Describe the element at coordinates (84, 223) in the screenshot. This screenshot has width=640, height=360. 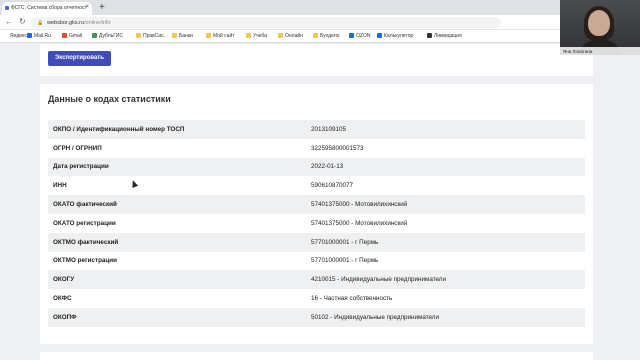
I see `row-key: ОКАТО регистрации` at that location.